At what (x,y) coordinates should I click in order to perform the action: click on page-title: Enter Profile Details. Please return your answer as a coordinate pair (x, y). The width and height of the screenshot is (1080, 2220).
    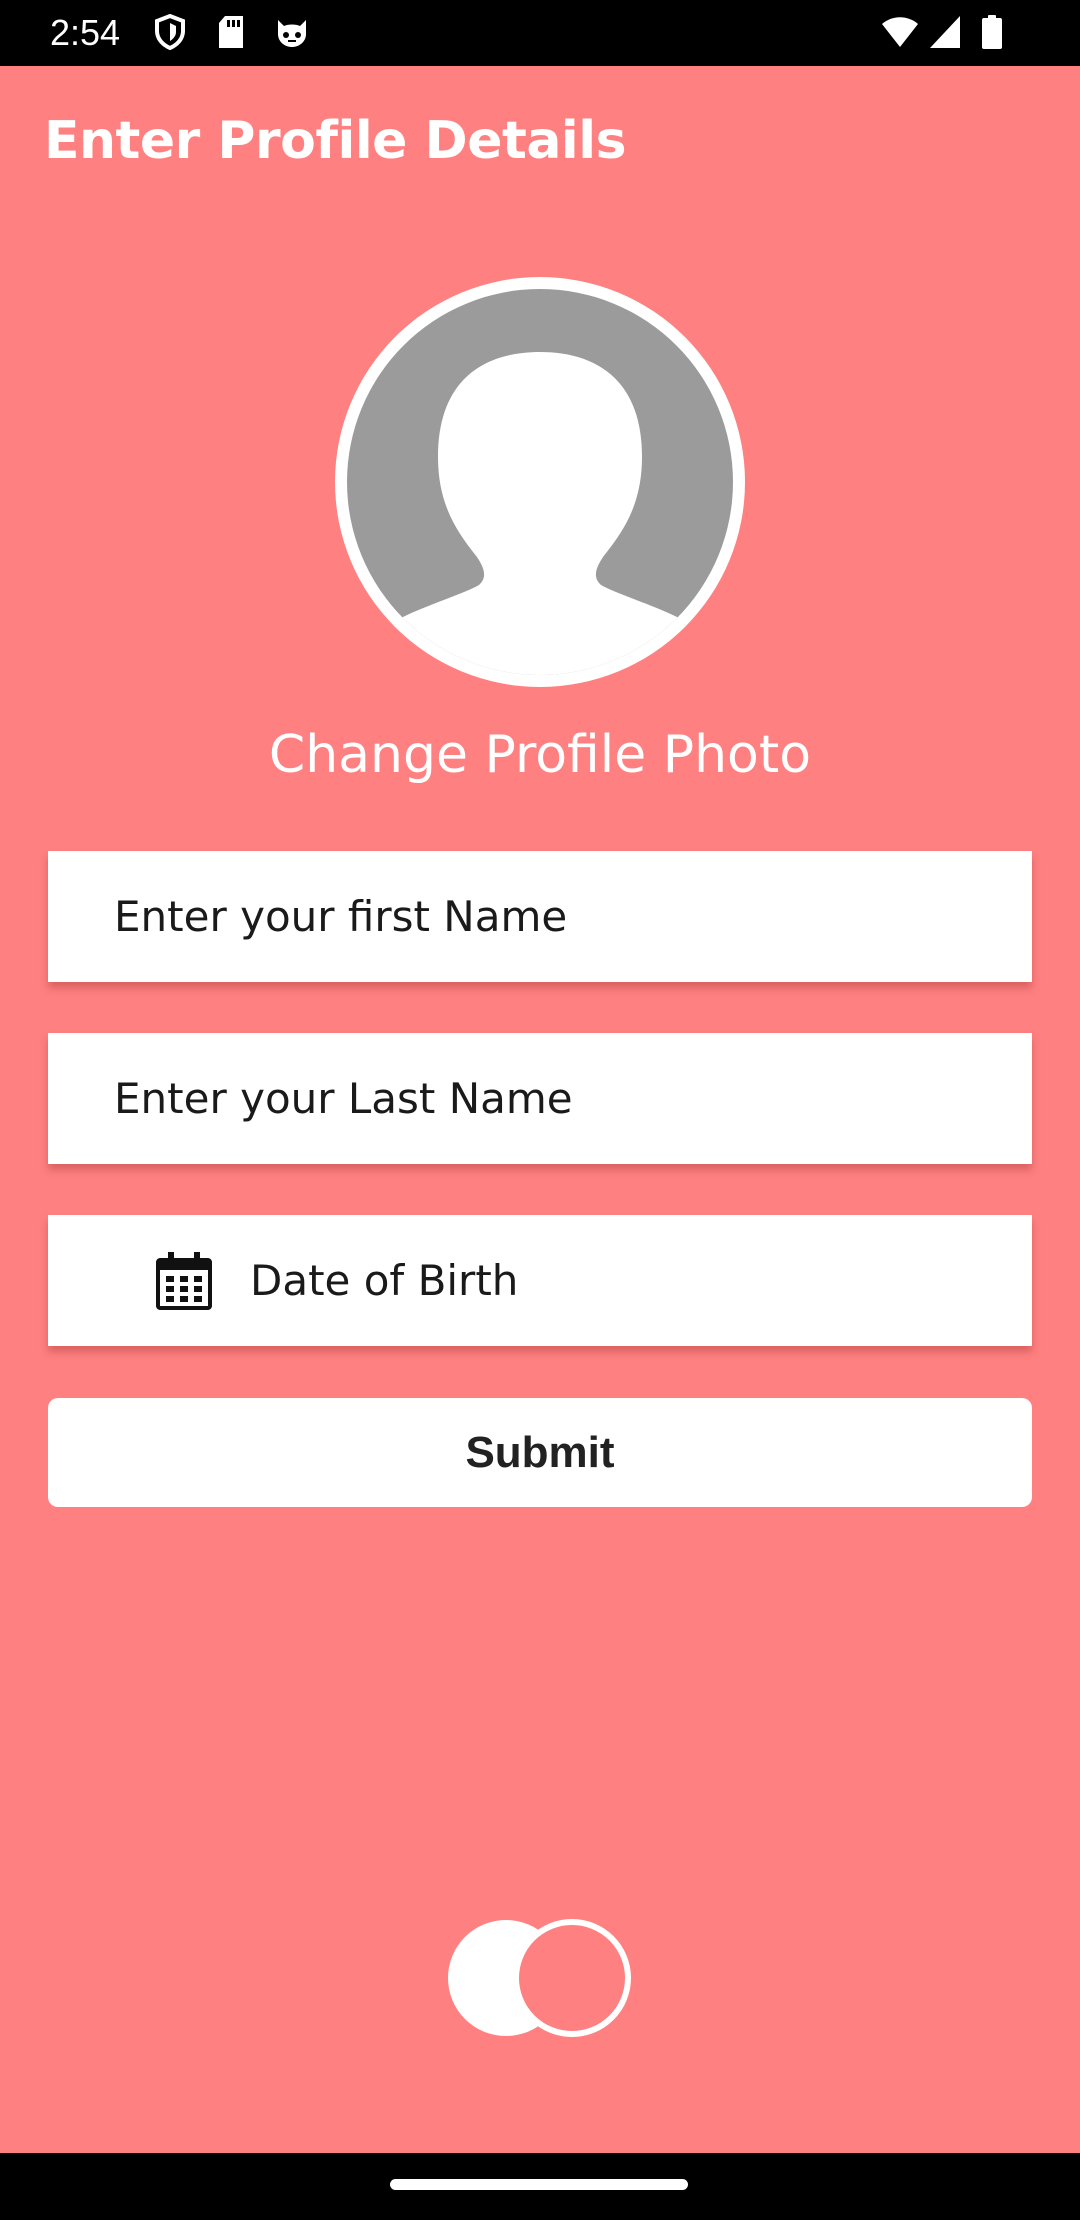
    Looking at the image, I should click on (335, 141).